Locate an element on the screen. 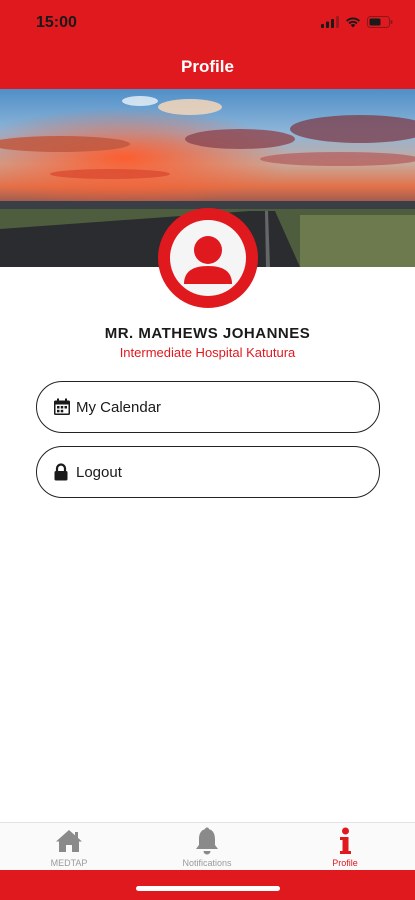 This screenshot has width=415, height=900. tab-medtap: MEDTAP is located at coordinates (69, 847).